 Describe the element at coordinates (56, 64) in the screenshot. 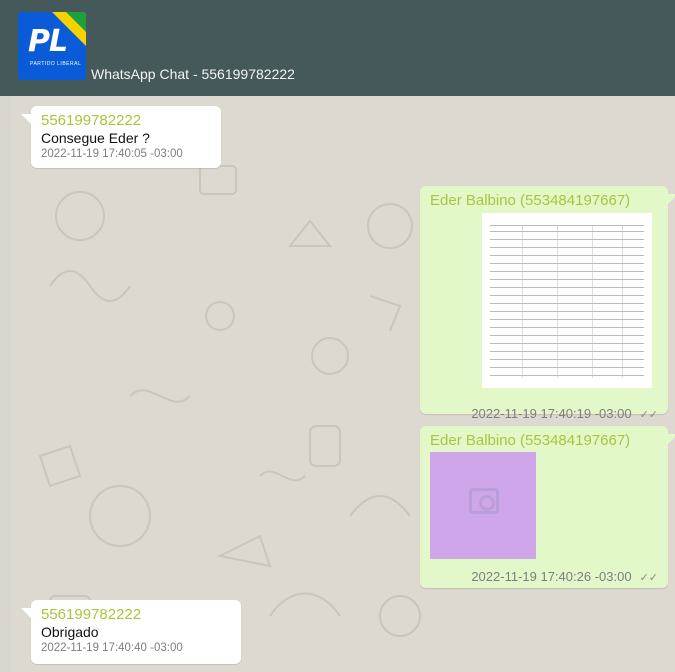

I see `logo-subtext: PARTIDO LIBERAL` at that location.